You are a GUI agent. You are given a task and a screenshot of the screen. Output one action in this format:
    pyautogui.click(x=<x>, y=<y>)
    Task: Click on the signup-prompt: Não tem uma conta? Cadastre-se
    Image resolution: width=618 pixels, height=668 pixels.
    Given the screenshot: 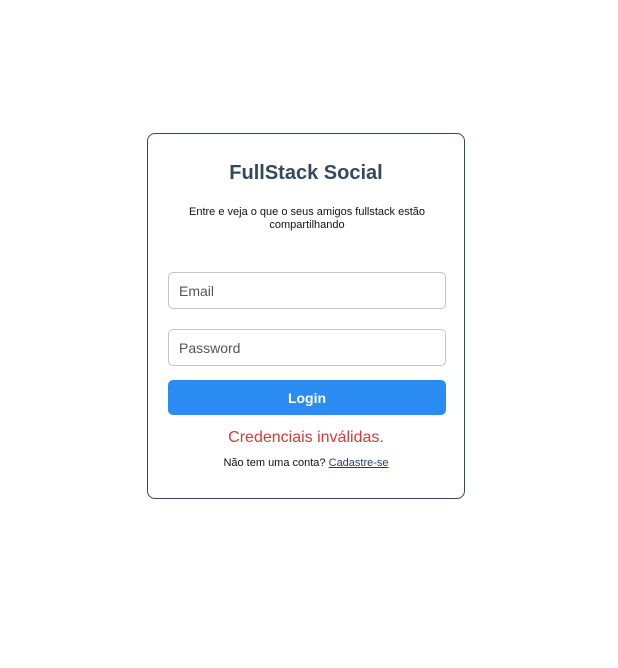 What is the action you would take?
    pyautogui.click(x=306, y=463)
    